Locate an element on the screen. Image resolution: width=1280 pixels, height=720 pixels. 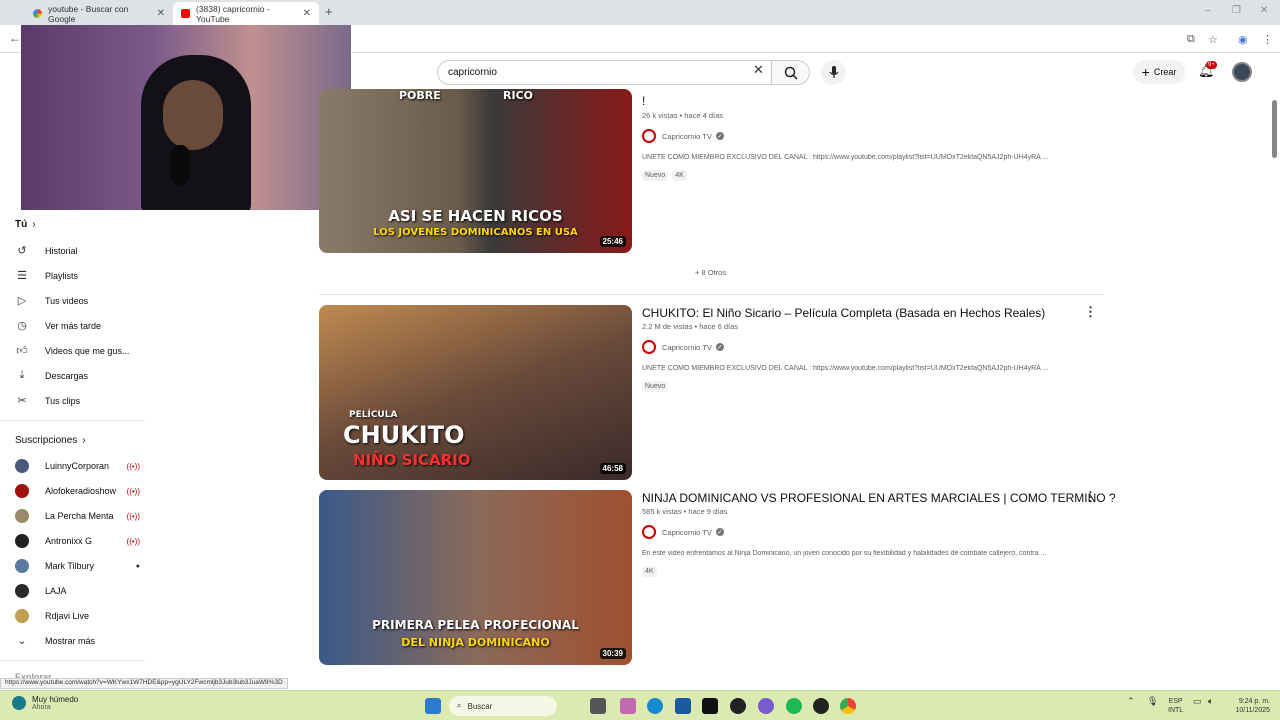
browser-menu-icon: ⋮ is located at coordinates (1267, 39).